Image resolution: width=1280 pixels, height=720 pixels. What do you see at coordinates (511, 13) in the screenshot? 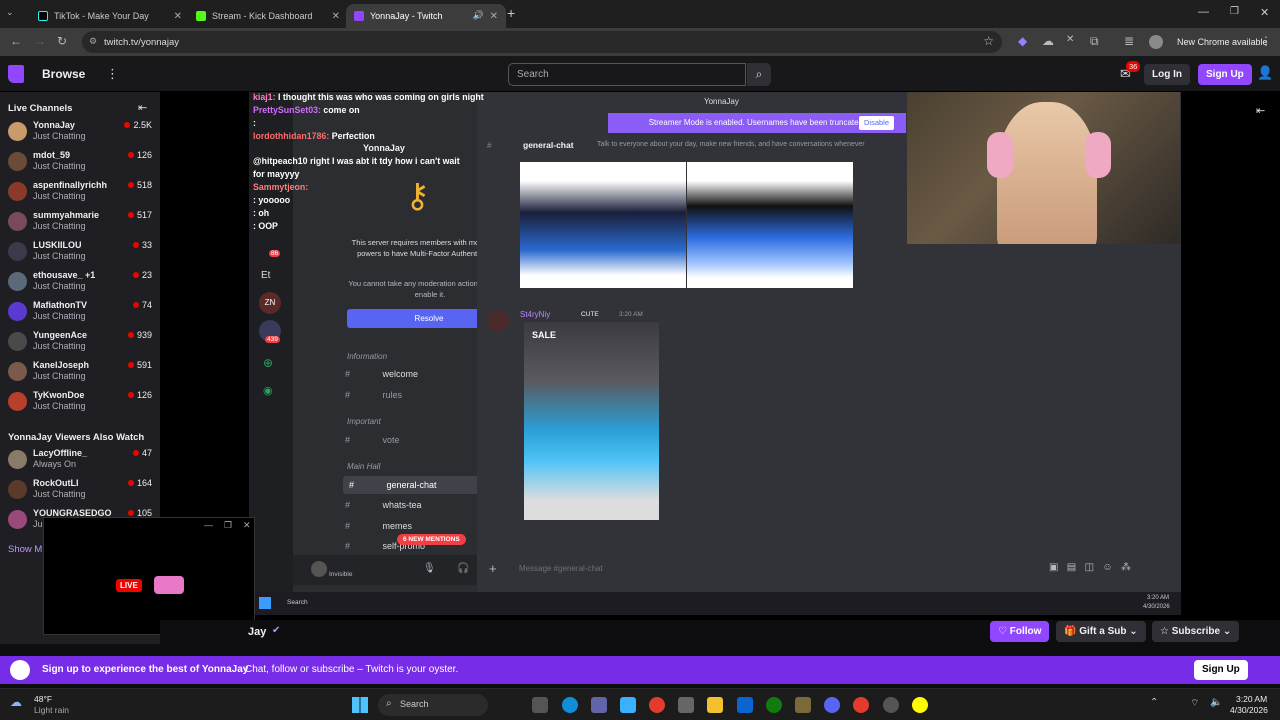
I see `new-tab-button: +` at bounding box center [511, 13].